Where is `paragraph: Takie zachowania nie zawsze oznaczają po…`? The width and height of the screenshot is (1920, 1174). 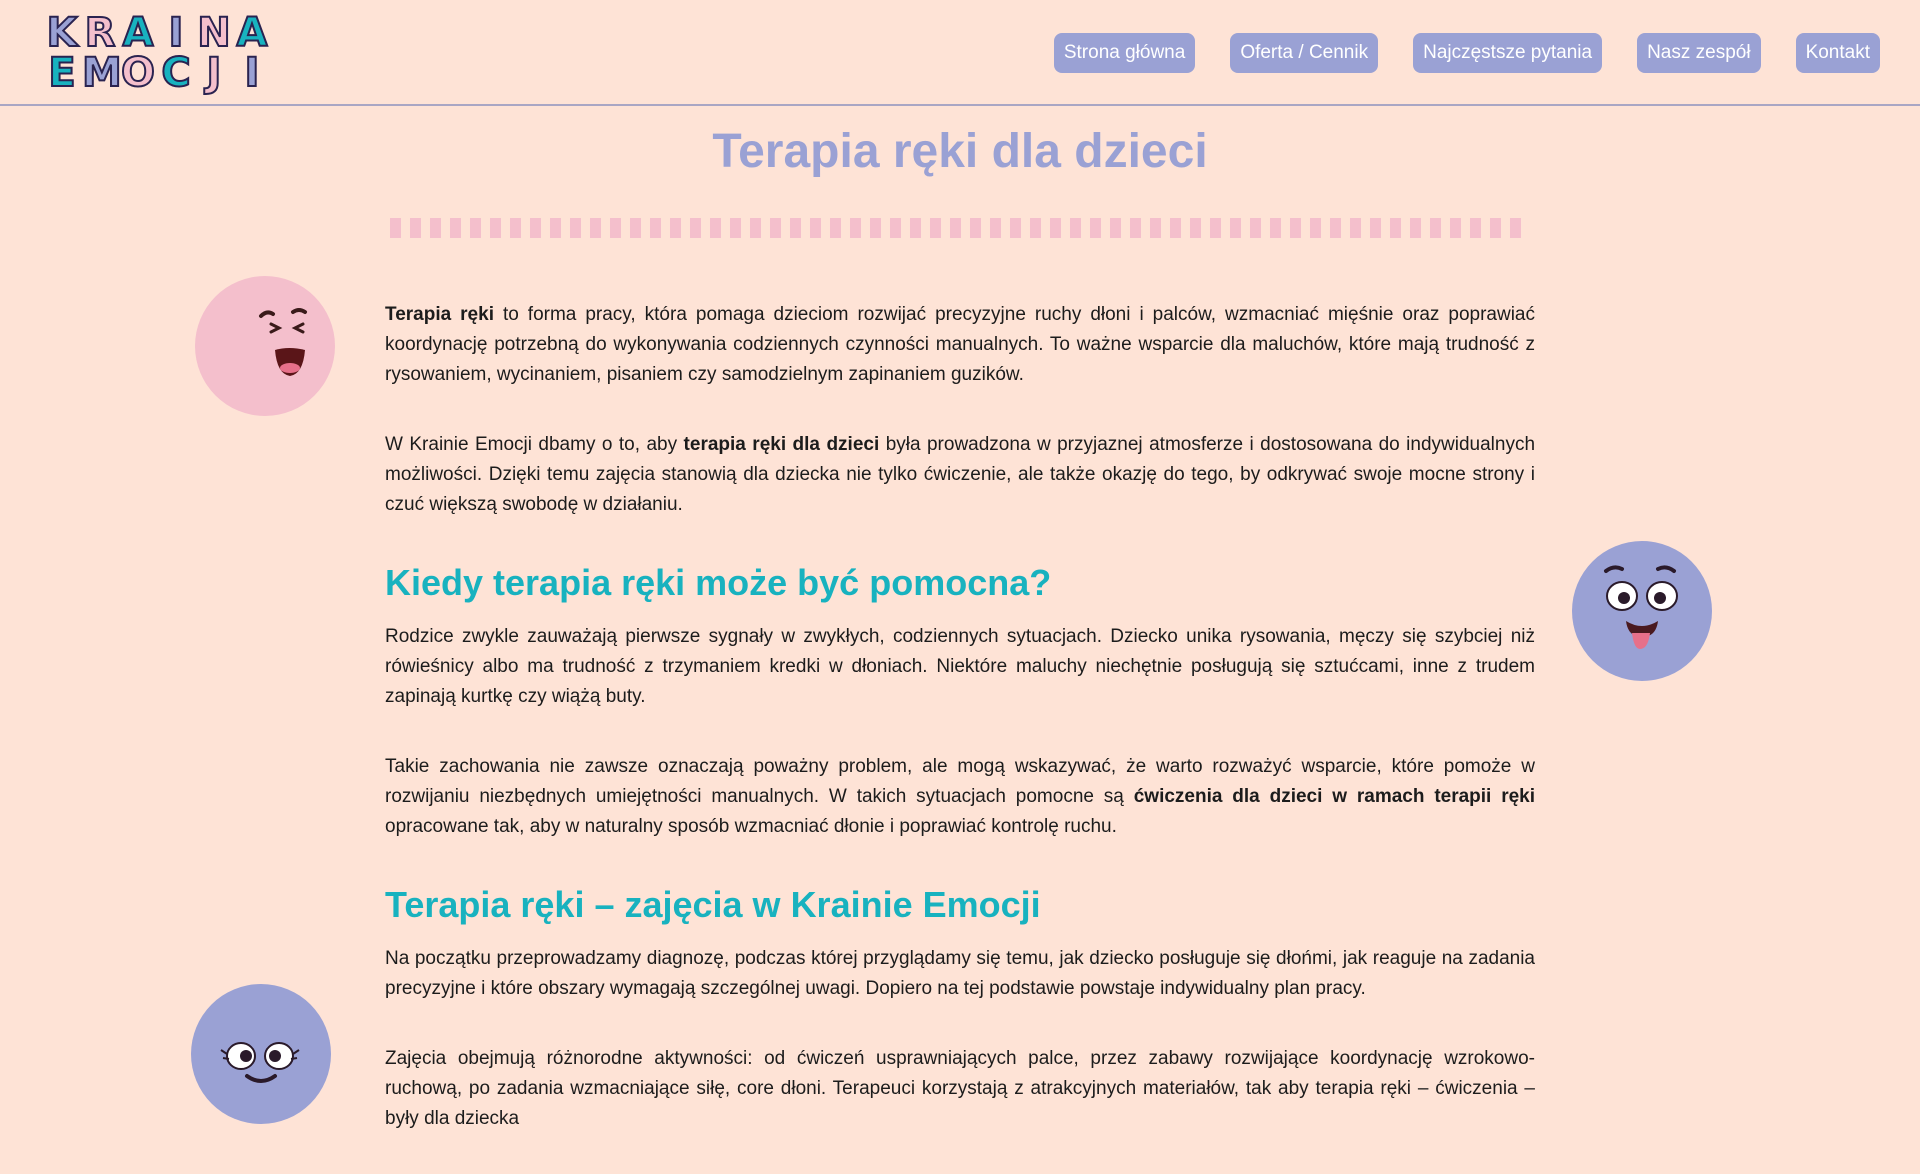
paragraph: Takie zachowania nie zawsze oznaczają po… is located at coordinates (960, 797).